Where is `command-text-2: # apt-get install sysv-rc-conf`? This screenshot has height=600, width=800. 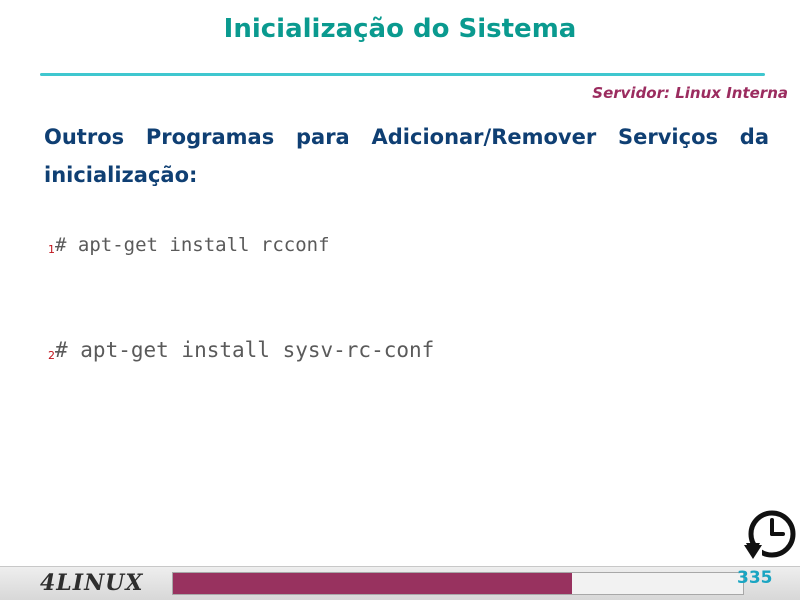 command-text-2: # apt-get install sysv-rc-conf is located at coordinates (245, 350).